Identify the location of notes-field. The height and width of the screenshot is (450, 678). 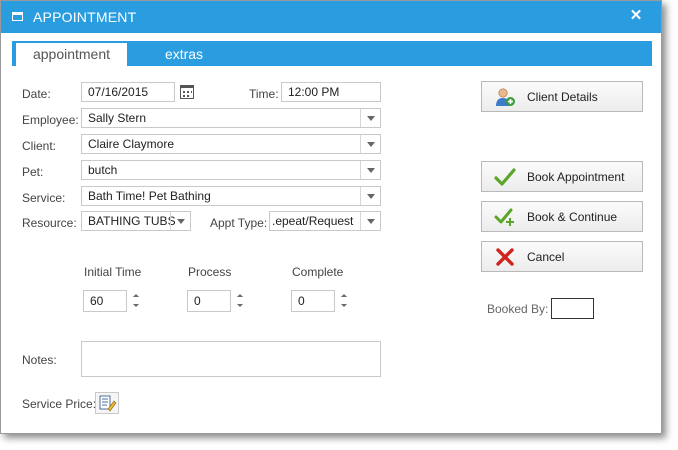
(231, 359).